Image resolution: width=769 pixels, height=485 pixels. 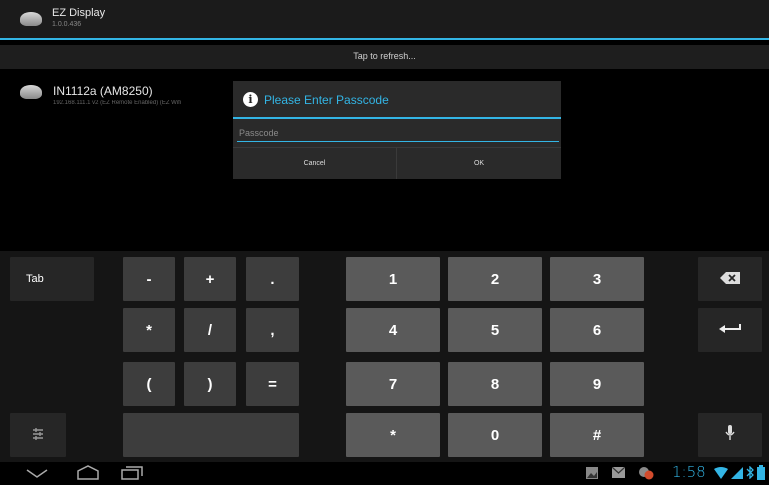 I want to click on cancel-button: Cancel, so click(x=315, y=163).